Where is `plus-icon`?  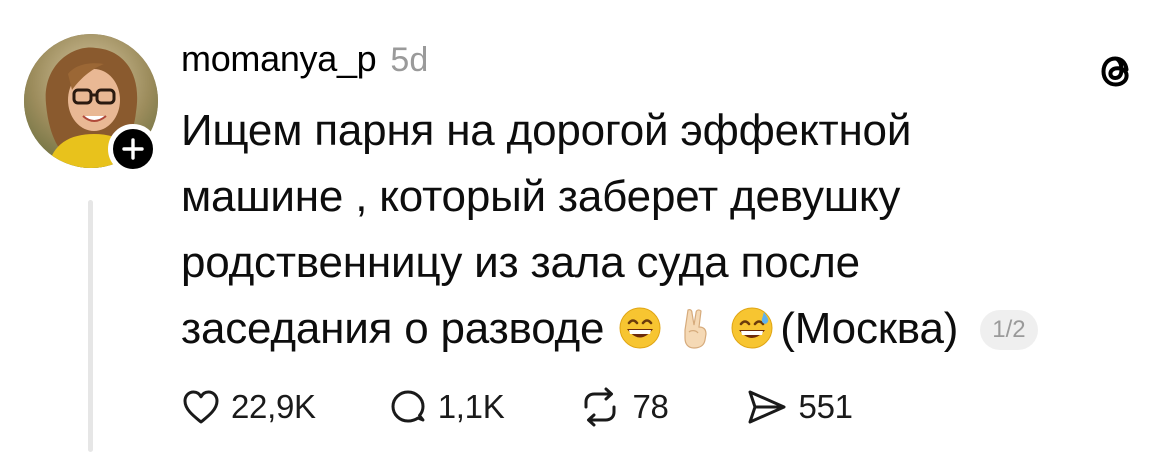
plus-icon is located at coordinates (133, 149).